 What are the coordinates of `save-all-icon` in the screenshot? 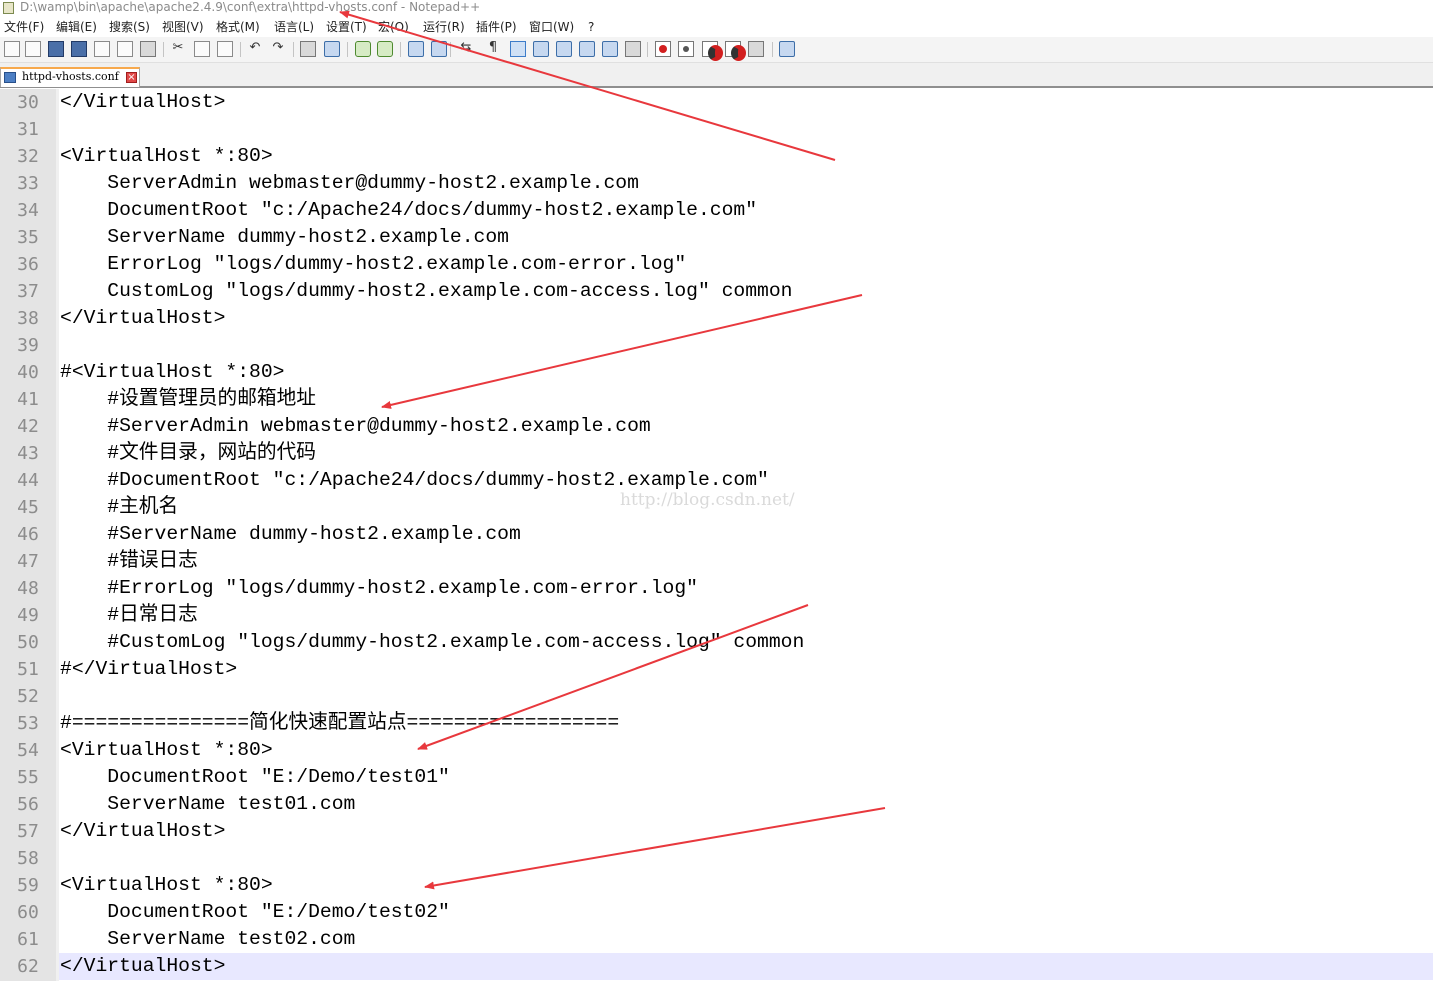 It's located at (79, 49).